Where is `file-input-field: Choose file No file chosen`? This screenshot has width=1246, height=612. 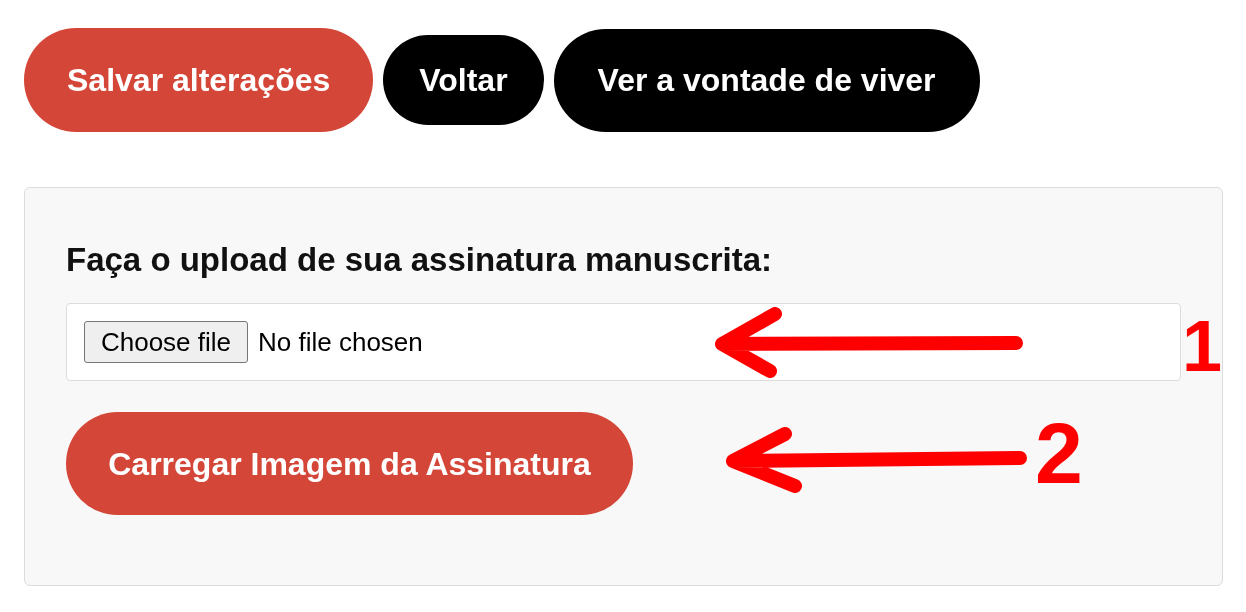 file-input-field: Choose file No file chosen is located at coordinates (623, 342).